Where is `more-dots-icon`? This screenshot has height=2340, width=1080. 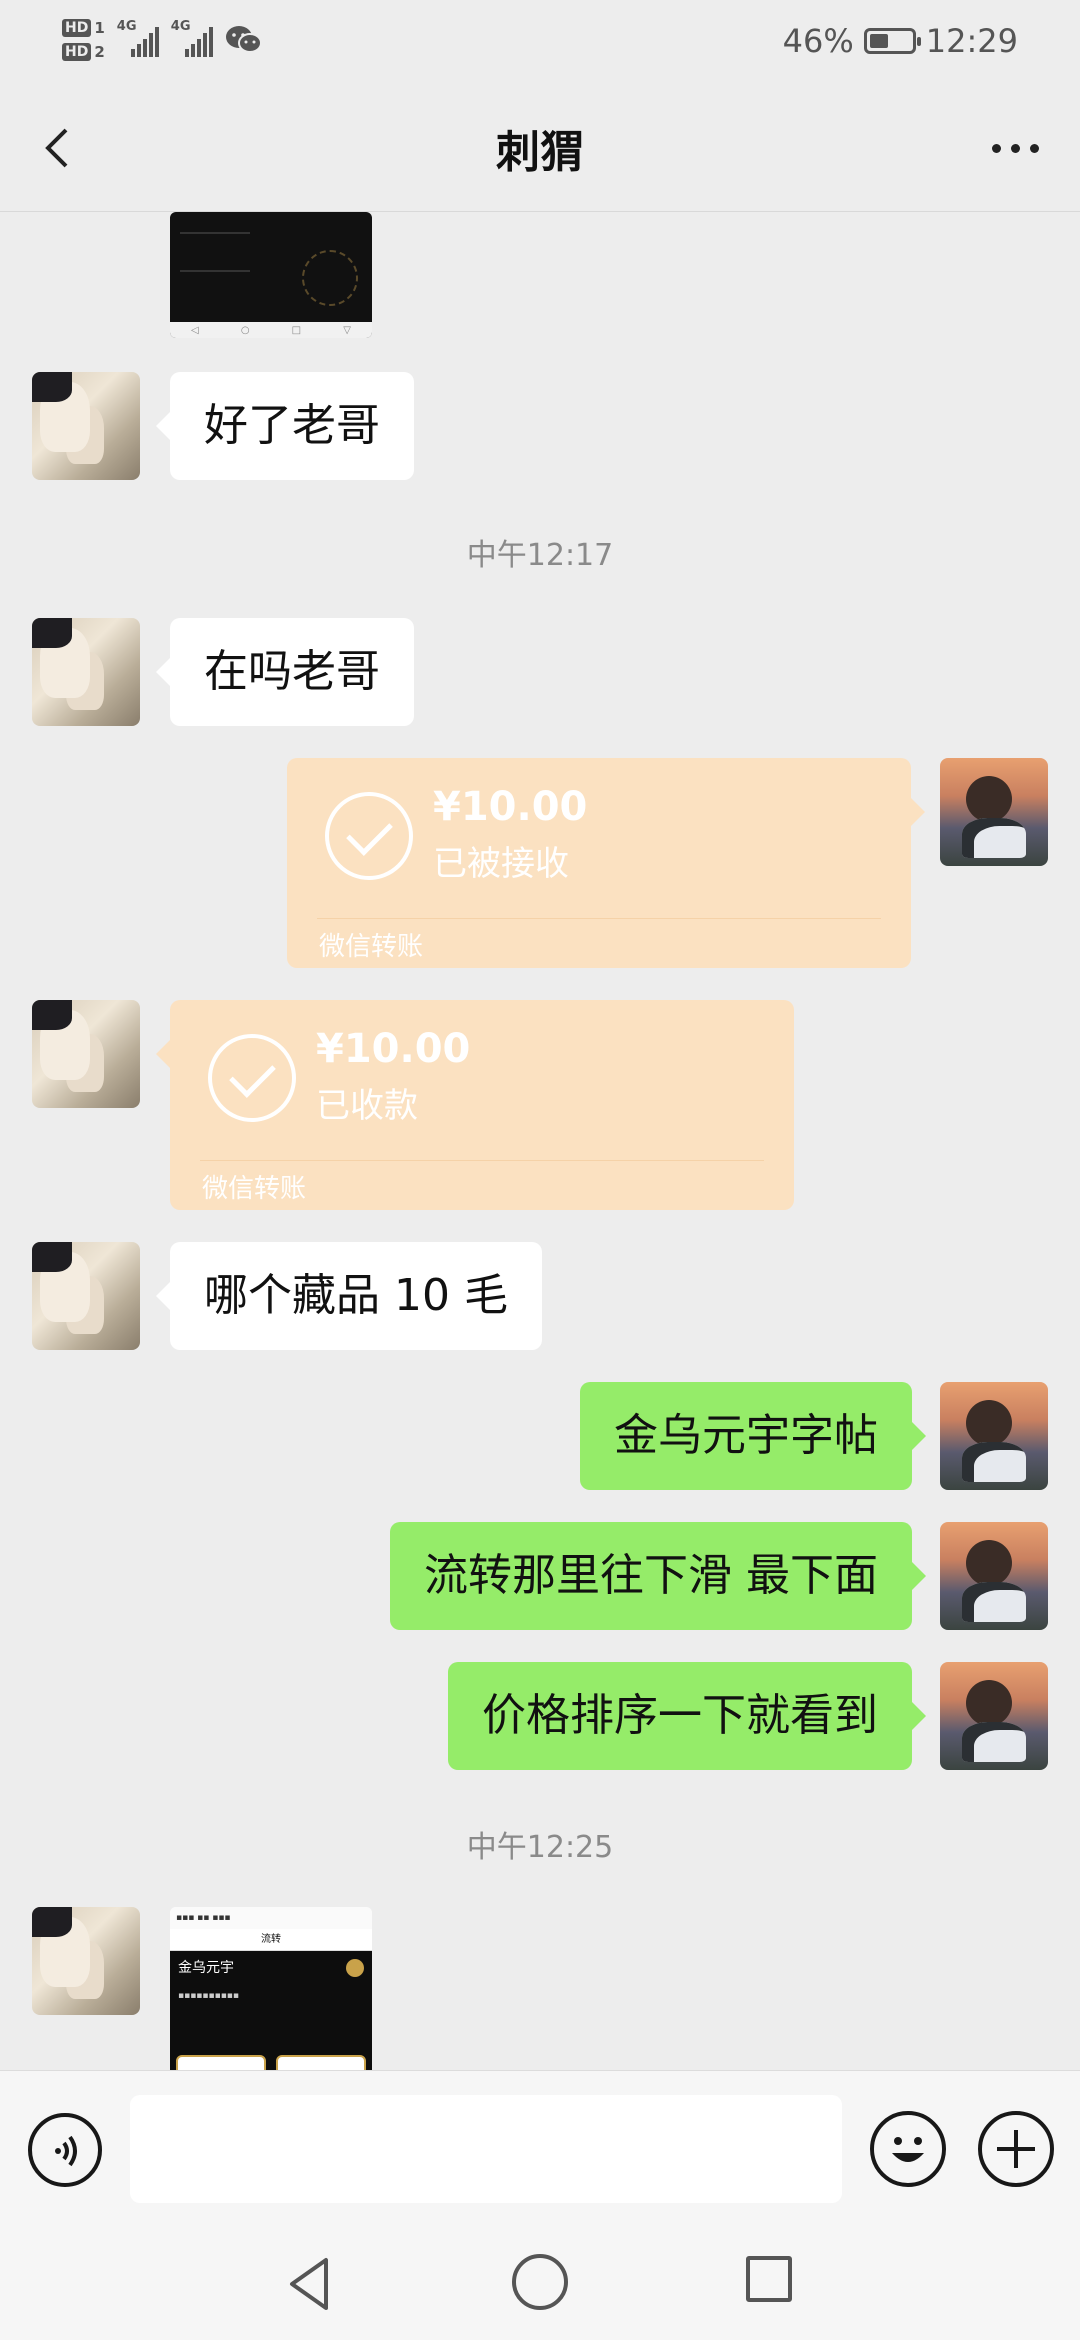
more-dots-icon is located at coordinates (1015, 148).